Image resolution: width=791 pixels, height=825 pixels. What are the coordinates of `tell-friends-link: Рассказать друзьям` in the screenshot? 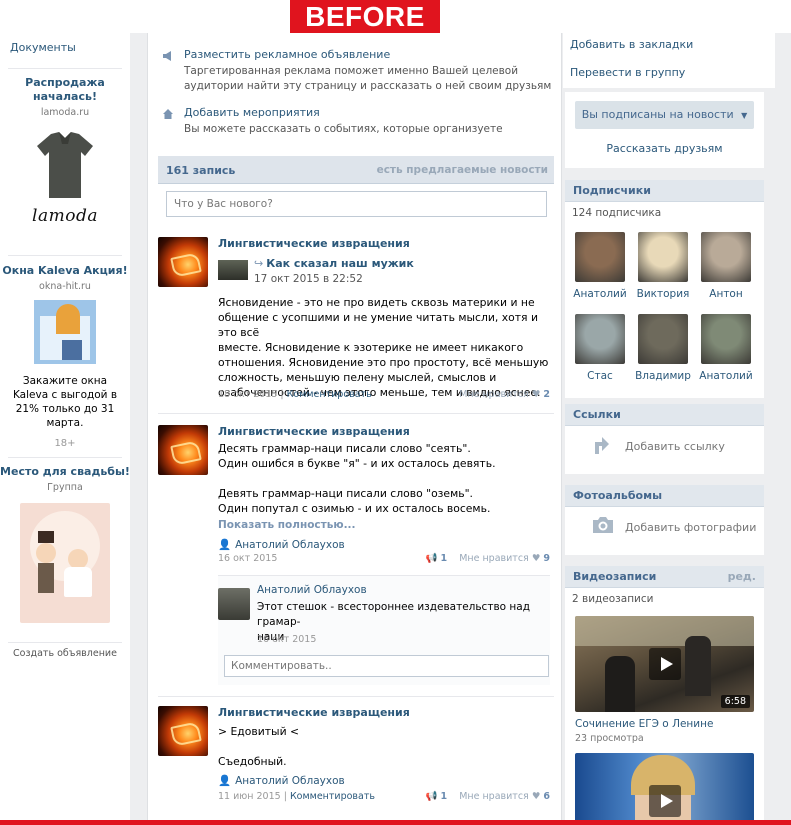 It's located at (664, 148).